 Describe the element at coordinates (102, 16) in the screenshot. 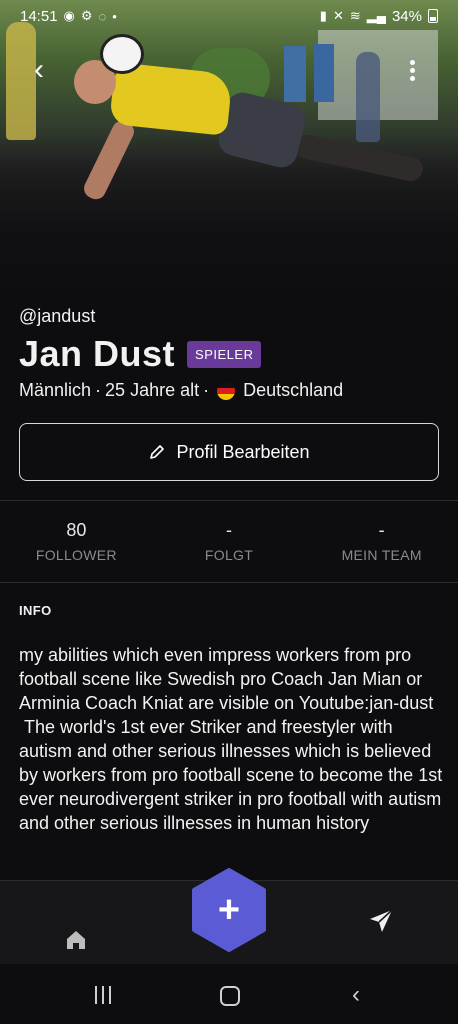

I see `whatsapp-icon: ◌` at that location.